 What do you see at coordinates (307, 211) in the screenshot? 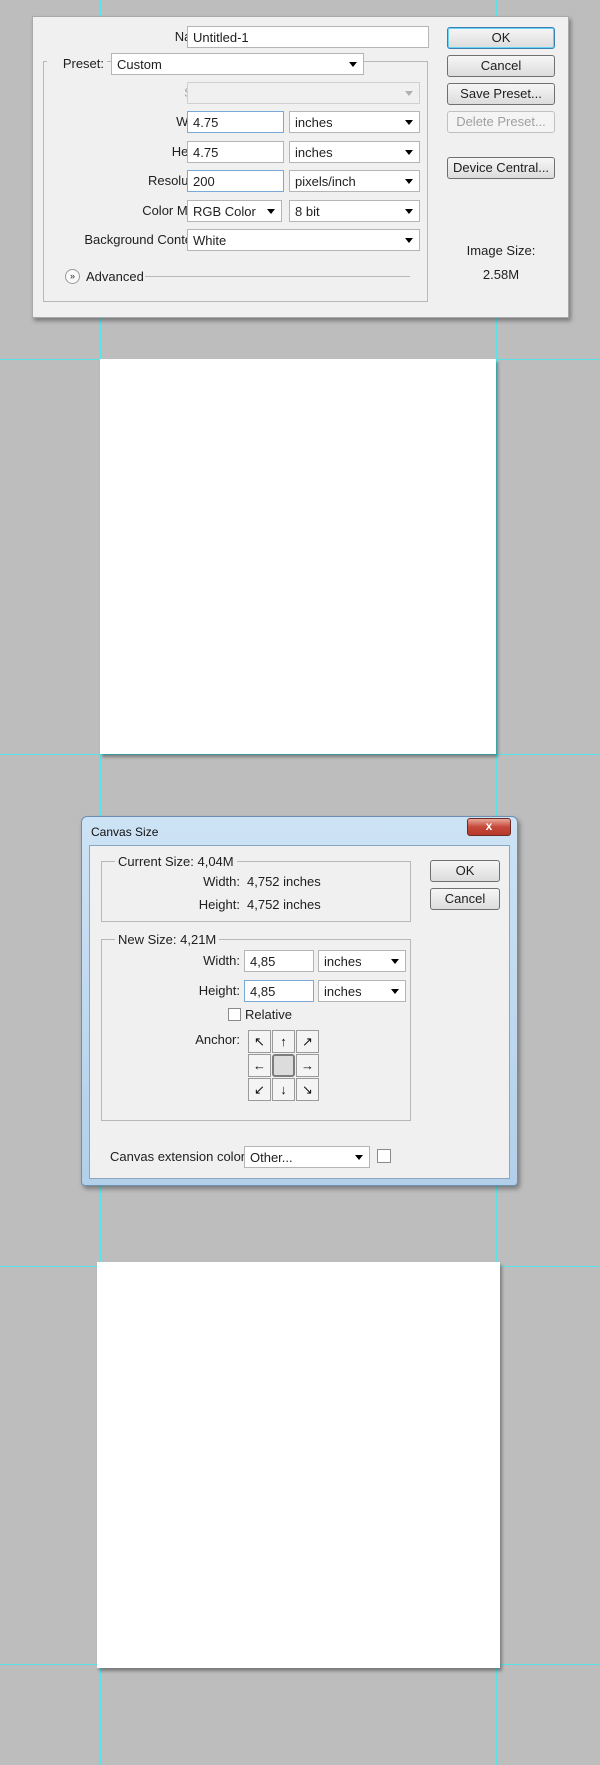
I see `bit-depth-value: 8 bit` at bounding box center [307, 211].